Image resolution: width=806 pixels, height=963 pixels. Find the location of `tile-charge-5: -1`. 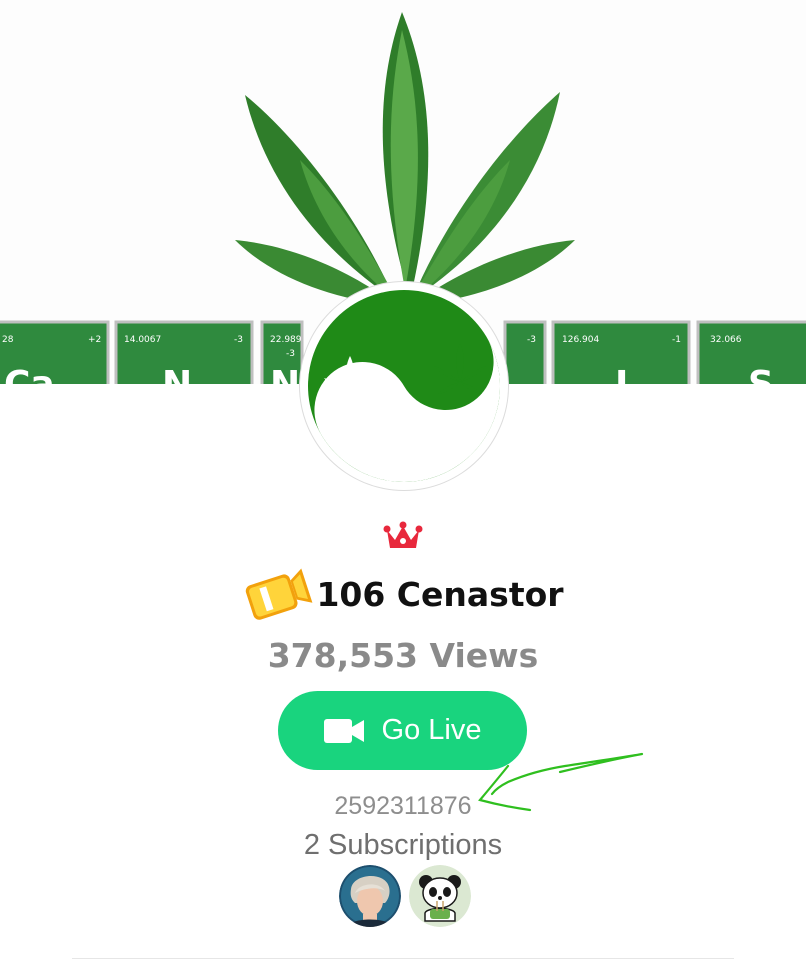

tile-charge-5: -1 is located at coordinates (676, 340).